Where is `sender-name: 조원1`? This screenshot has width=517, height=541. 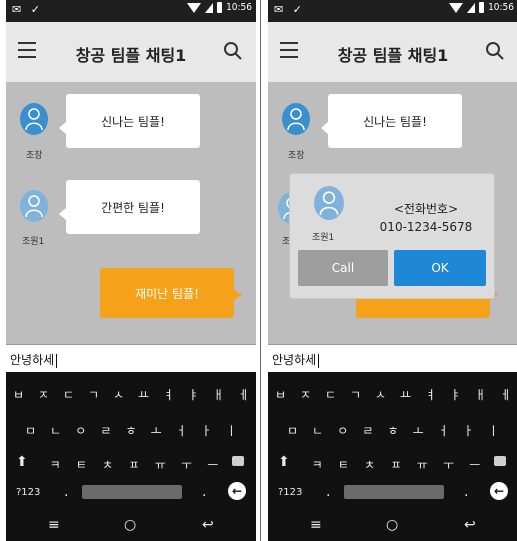 sender-name: 조원1 is located at coordinates (33, 242).